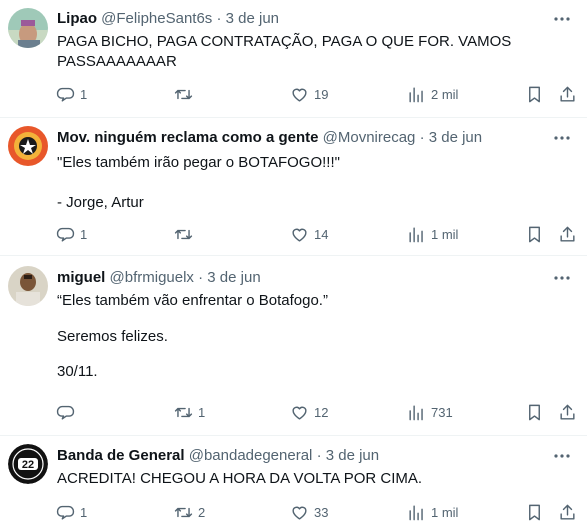 The image size is (587, 526). I want to click on like-button: 14, so click(309, 234).